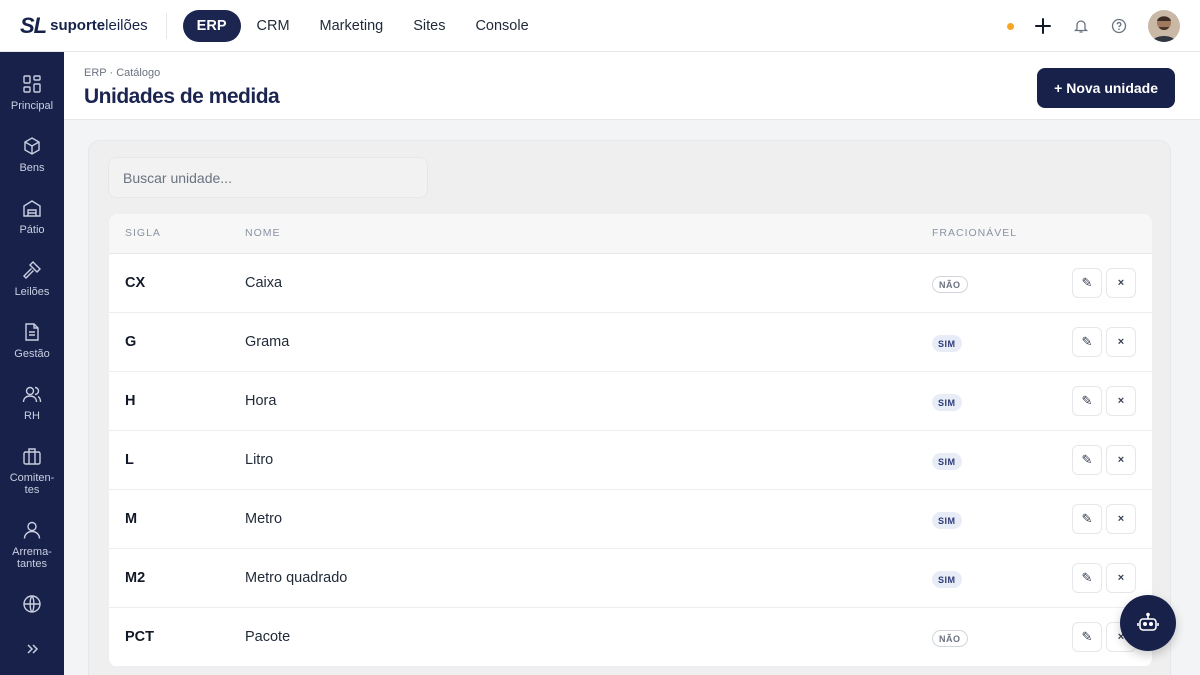 This screenshot has height=675, width=1200. What do you see at coordinates (630, 460) in the screenshot?
I see `table-row: L Litro SIM ✎ ×` at bounding box center [630, 460].